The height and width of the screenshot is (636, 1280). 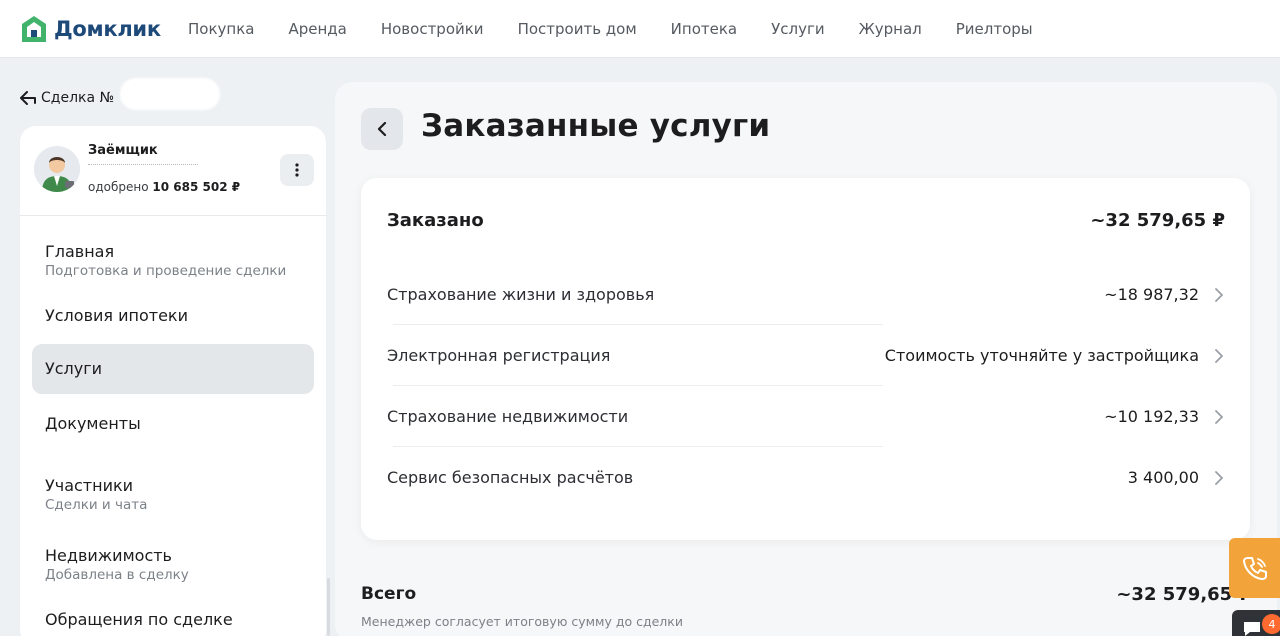 What do you see at coordinates (508, 416) in the screenshot?
I see `service-name: Страхование недвижимости` at bounding box center [508, 416].